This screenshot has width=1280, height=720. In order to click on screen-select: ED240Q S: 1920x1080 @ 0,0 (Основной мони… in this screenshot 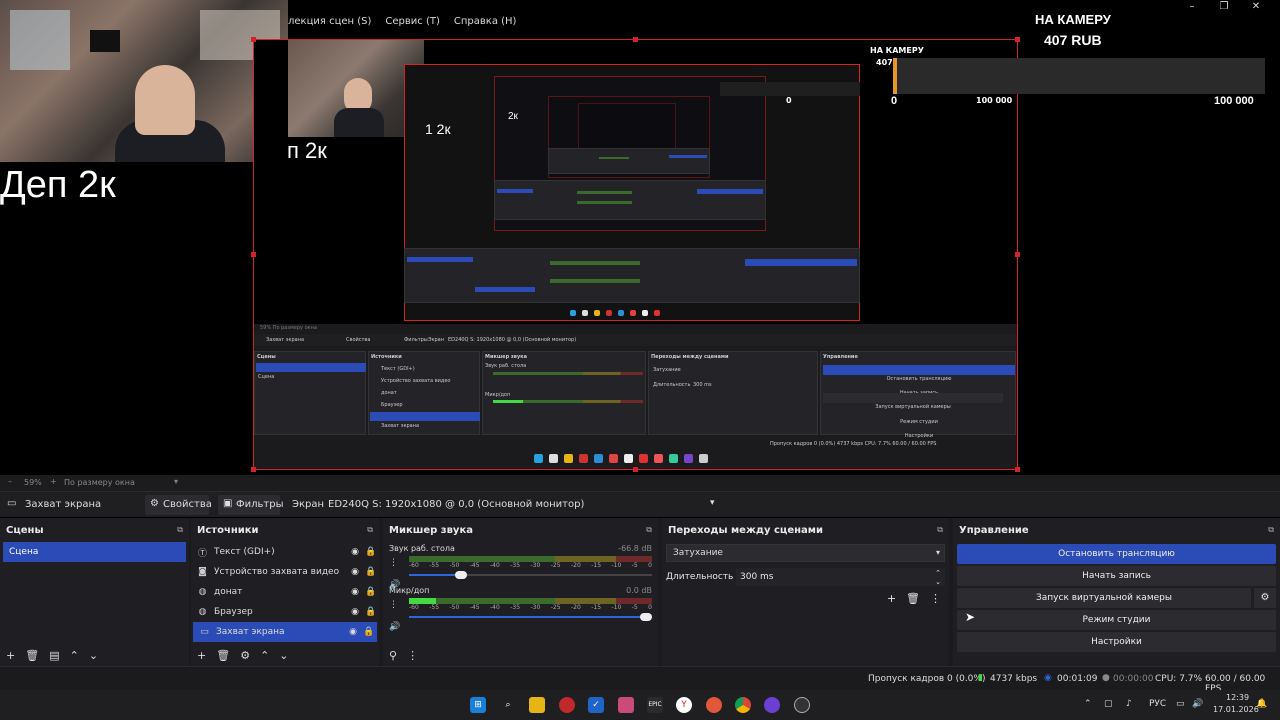, I will do `click(522, 505)`.